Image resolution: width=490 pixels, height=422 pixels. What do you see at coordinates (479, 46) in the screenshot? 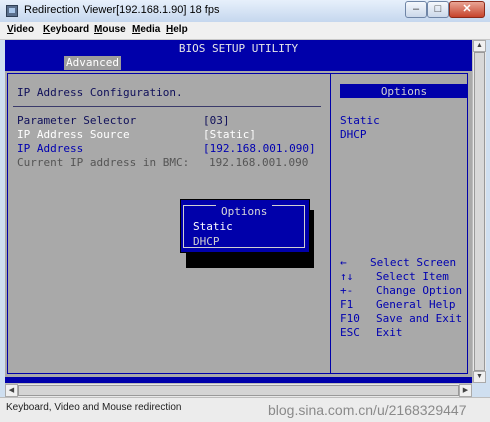
I see `scroll-up-arrow-icon: ▲` at bounding box center [479, 46].